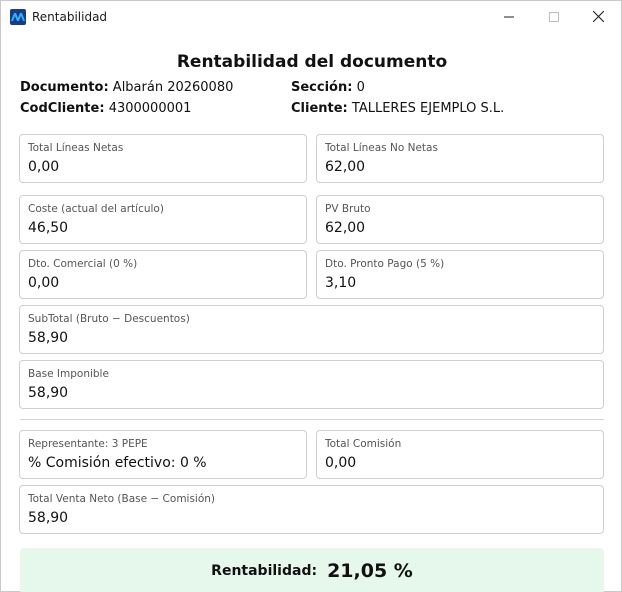 The image size is (622, 592). What do you see at coordinates (173, 87) in the screenshot?
I see `documento-value: Albarán 20260080` at bounding box center [173, 87].